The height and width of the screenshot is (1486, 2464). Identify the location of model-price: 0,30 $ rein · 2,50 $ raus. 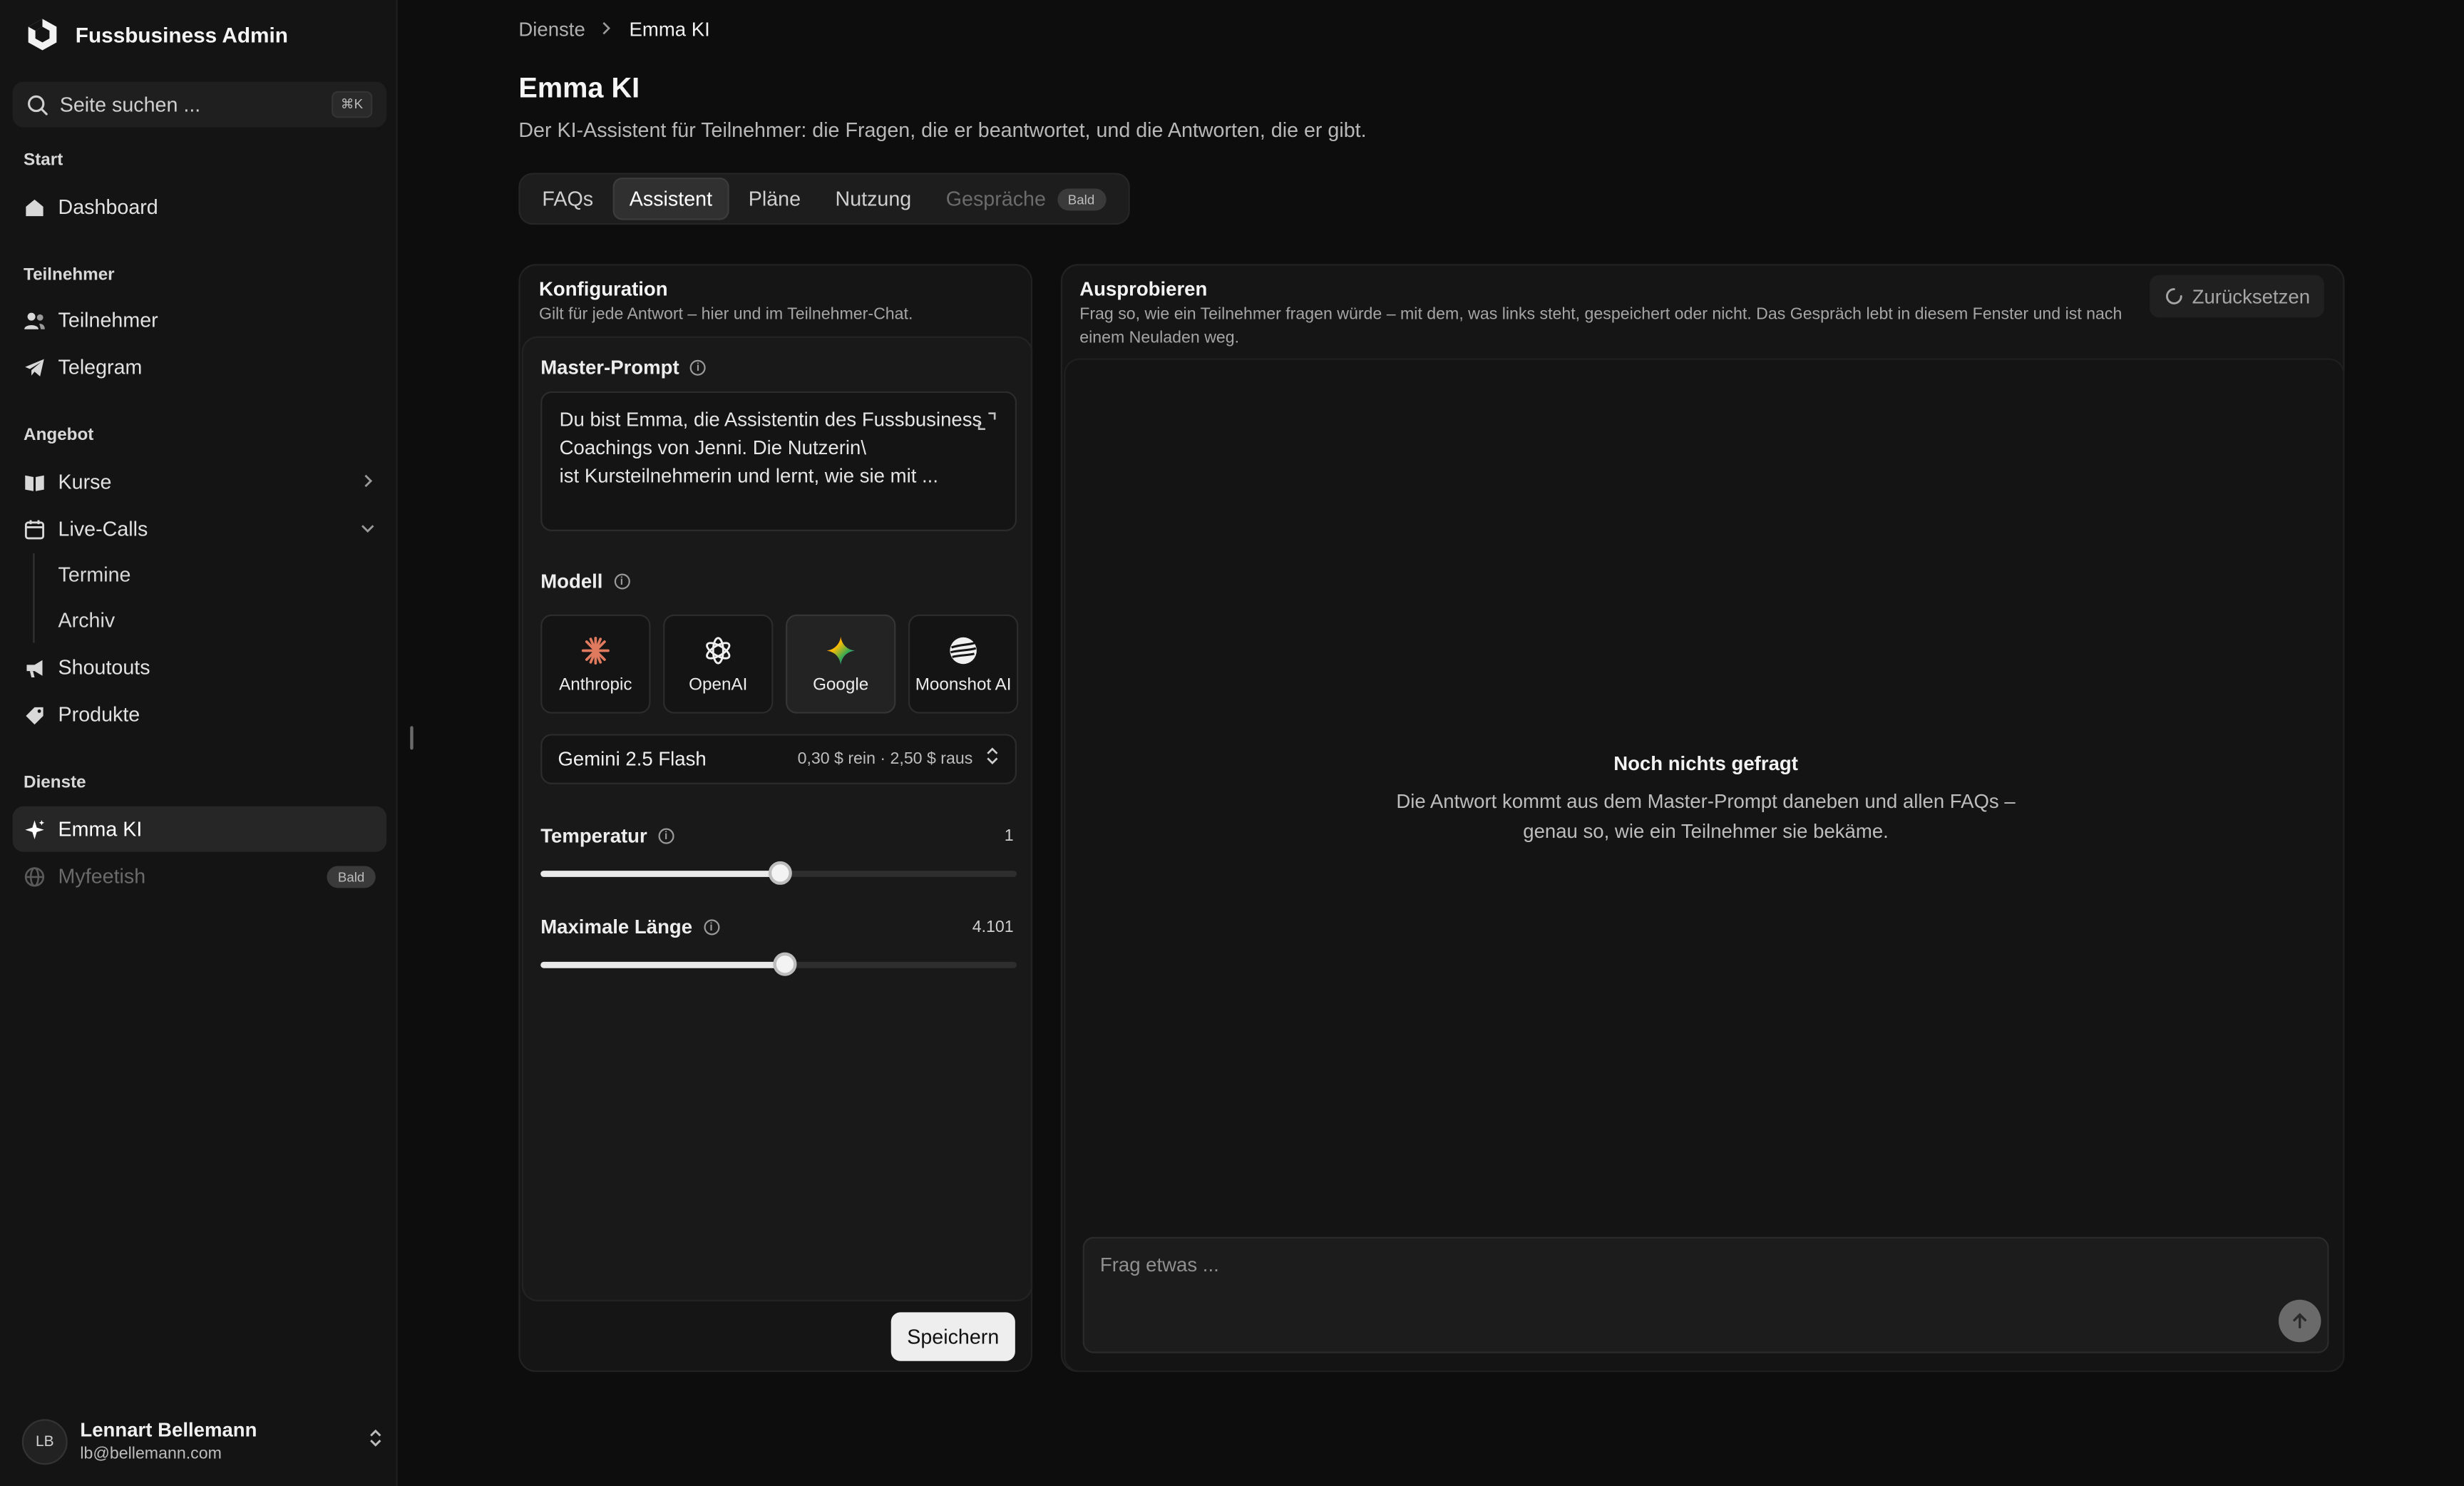
(885, 759).